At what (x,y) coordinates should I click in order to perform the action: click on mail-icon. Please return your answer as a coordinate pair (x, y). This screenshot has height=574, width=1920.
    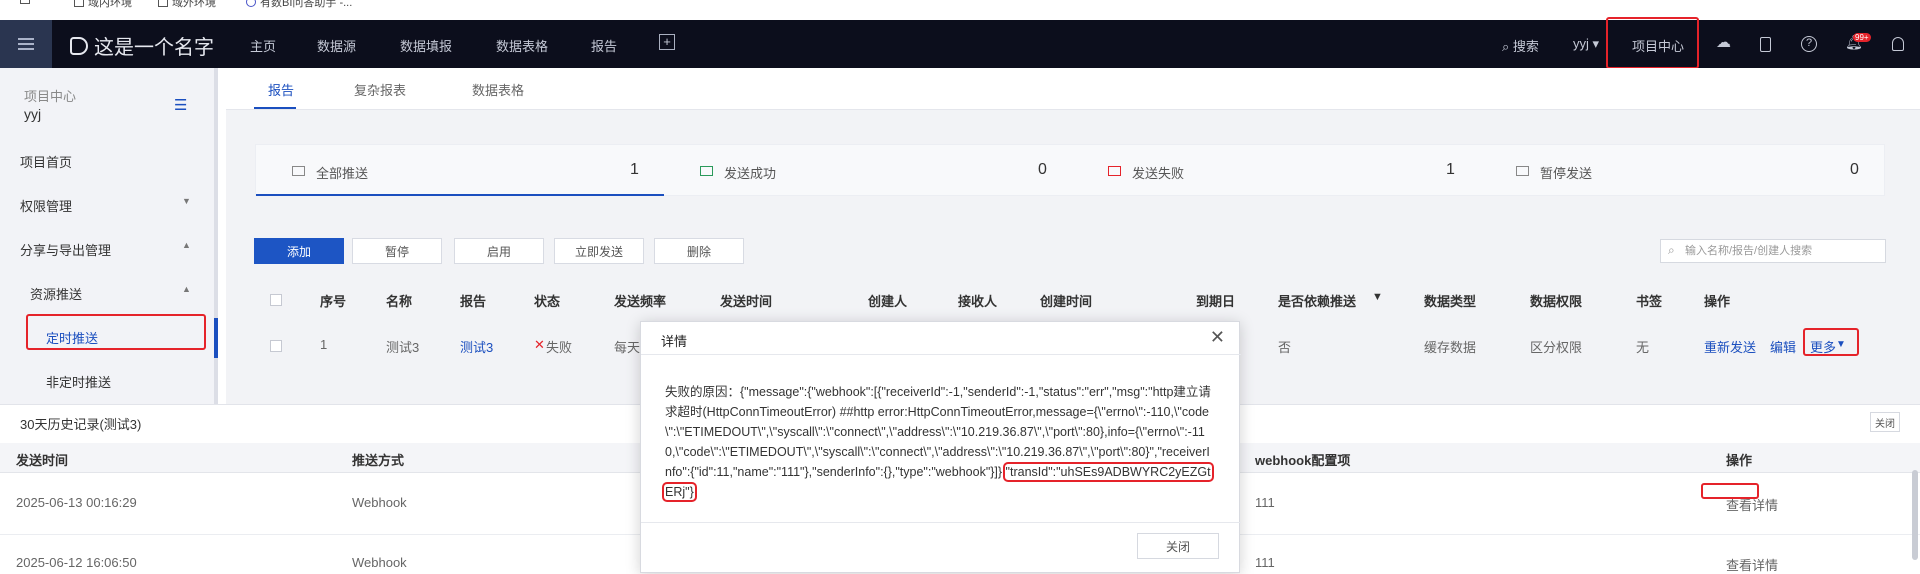
    Looking at the image, I should click on (298, 171).